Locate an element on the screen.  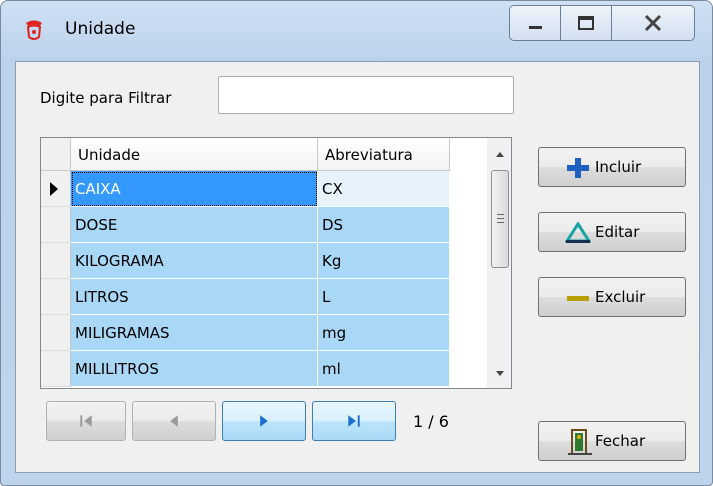
minimize-button is located at coordinates (535, 23).